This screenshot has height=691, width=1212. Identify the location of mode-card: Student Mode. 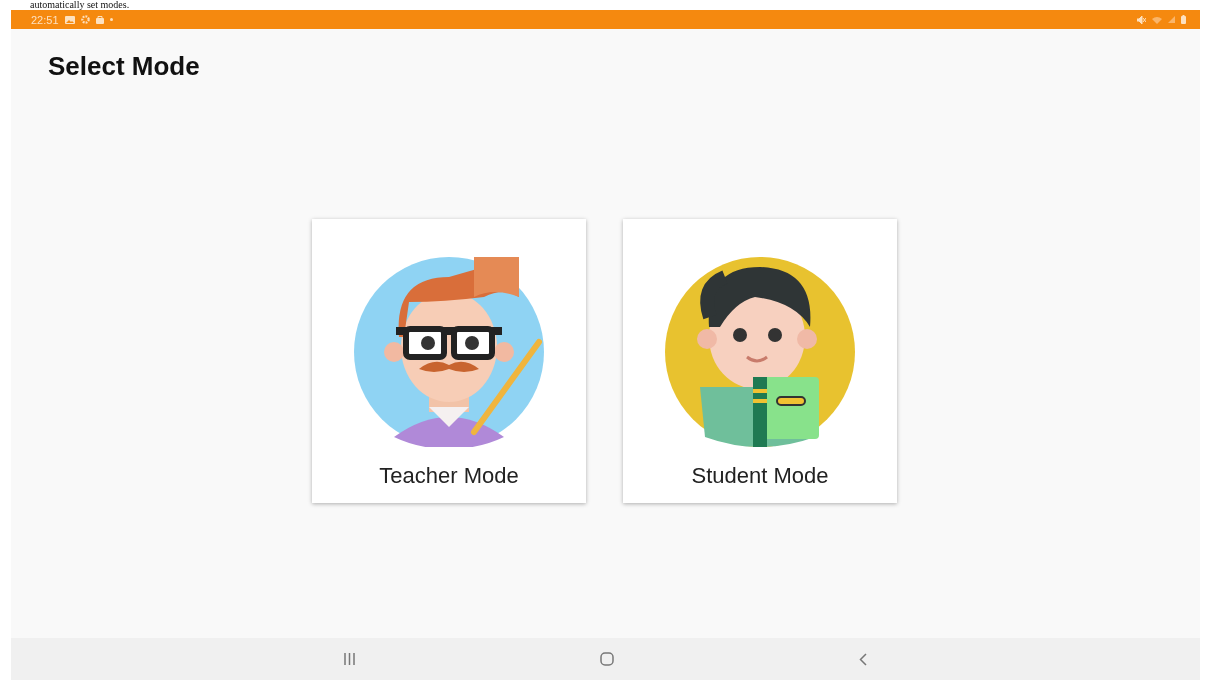
(760, 361).